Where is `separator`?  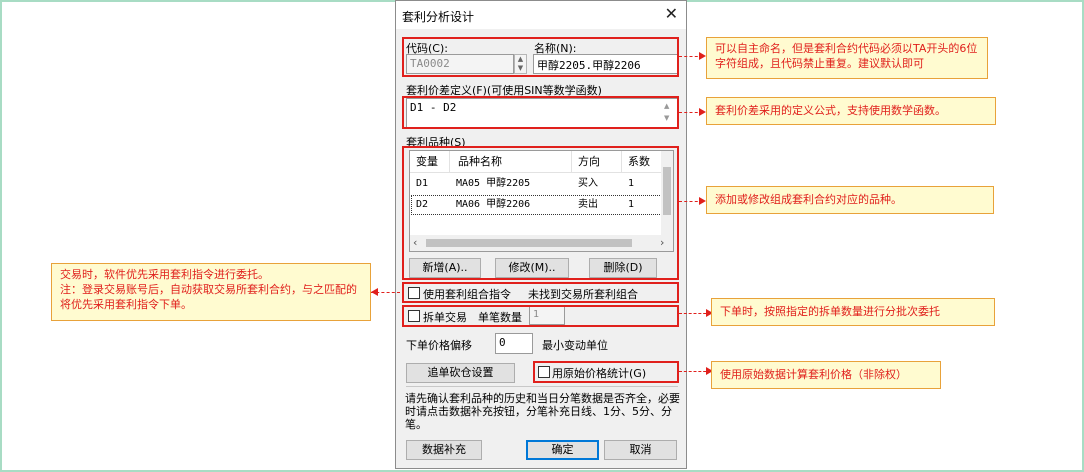
separator is located at coordinates (542, 386).